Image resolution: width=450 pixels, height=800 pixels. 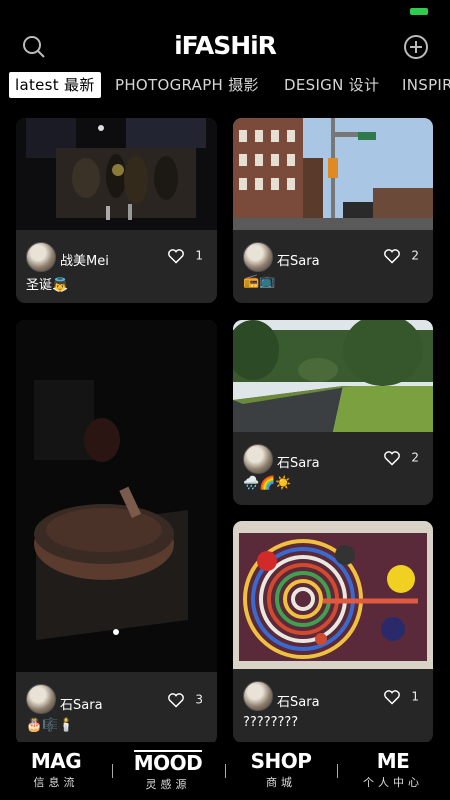 I want to click on tab-photograph: PHOTOGRAPH 摄影, so click(x=187, y=85).